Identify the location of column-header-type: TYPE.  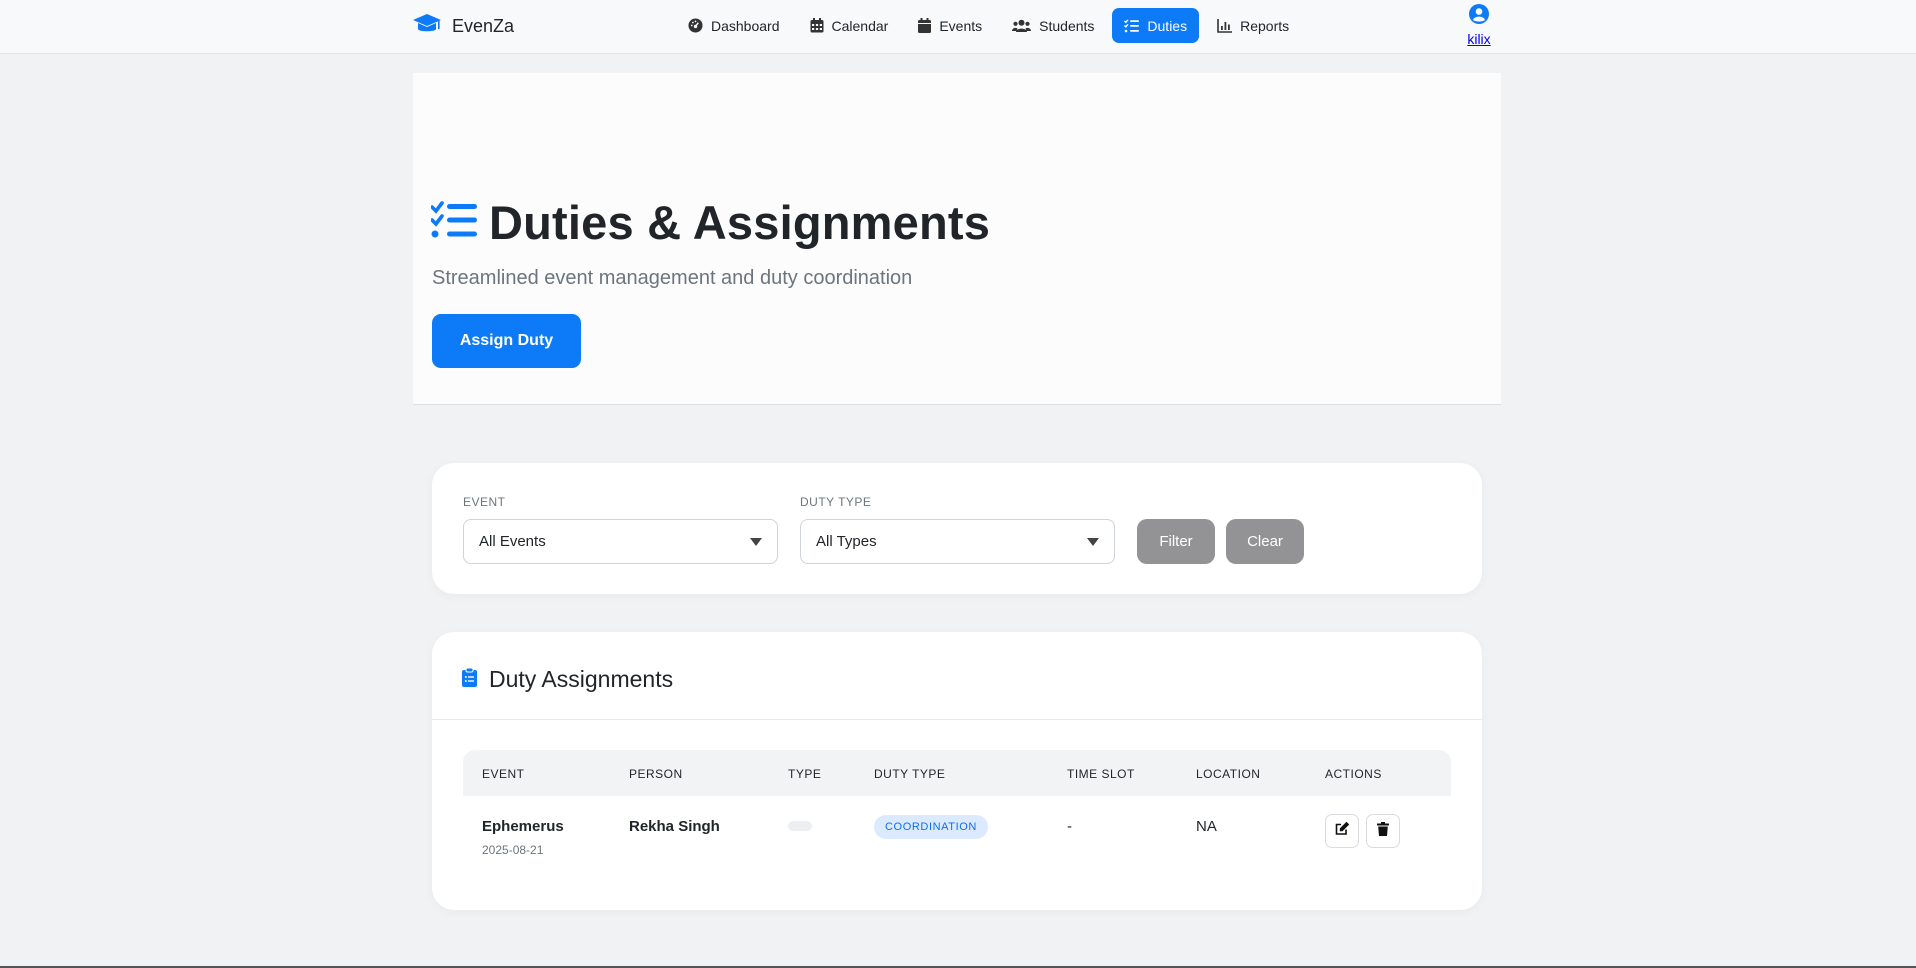
(805, 774).